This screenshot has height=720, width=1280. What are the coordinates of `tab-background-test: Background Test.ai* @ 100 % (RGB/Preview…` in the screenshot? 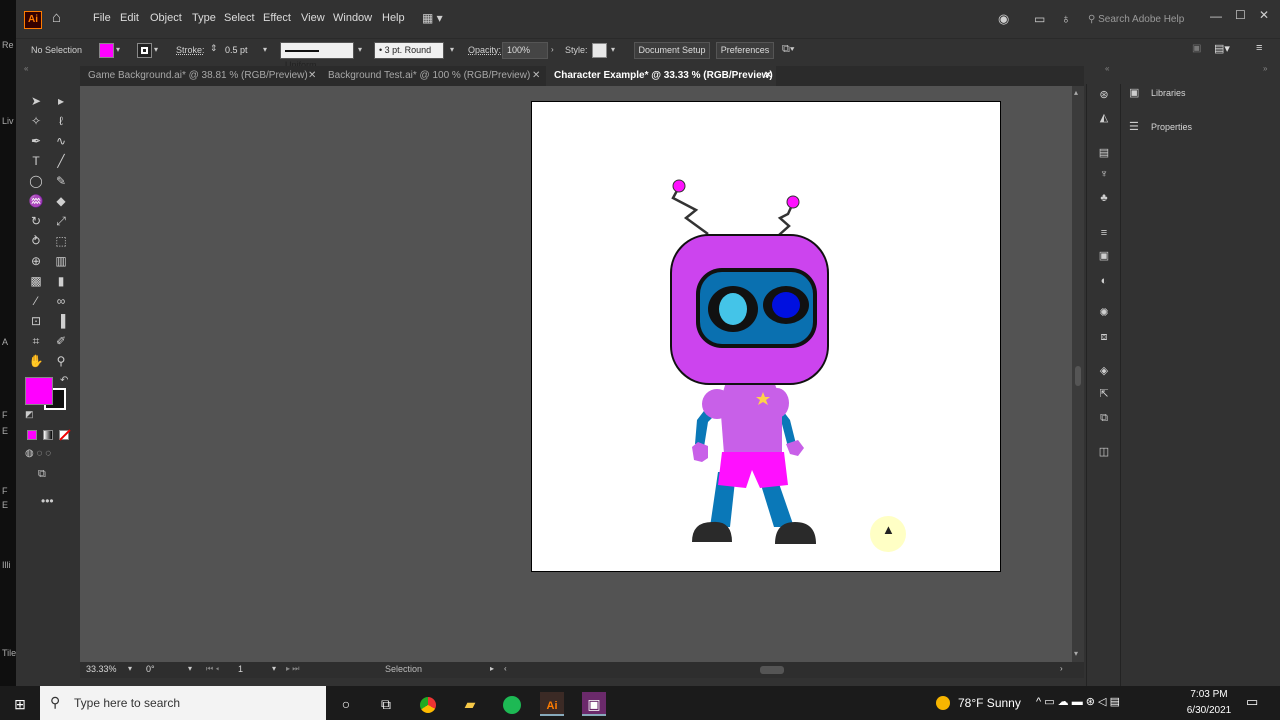 It's located at (432, 76).